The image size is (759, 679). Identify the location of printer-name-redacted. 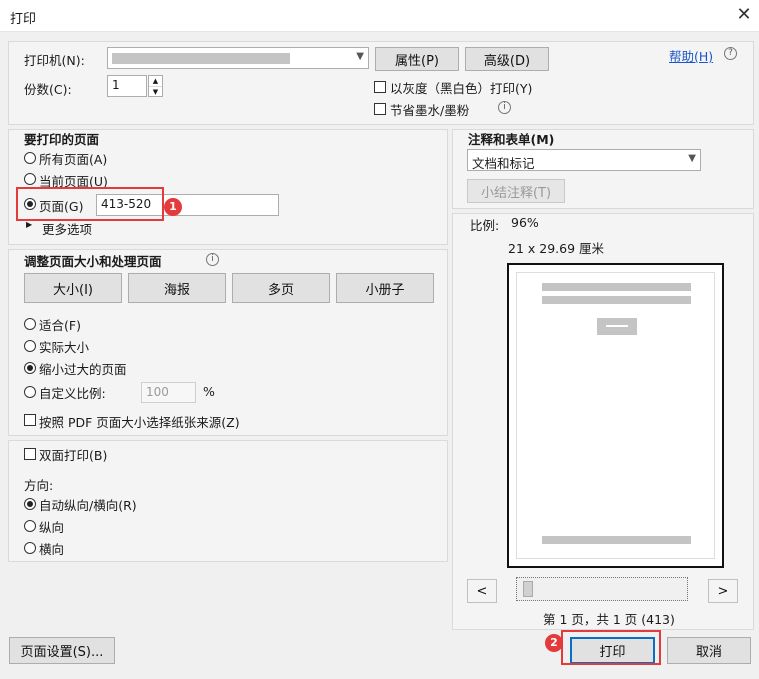
(201, 58).